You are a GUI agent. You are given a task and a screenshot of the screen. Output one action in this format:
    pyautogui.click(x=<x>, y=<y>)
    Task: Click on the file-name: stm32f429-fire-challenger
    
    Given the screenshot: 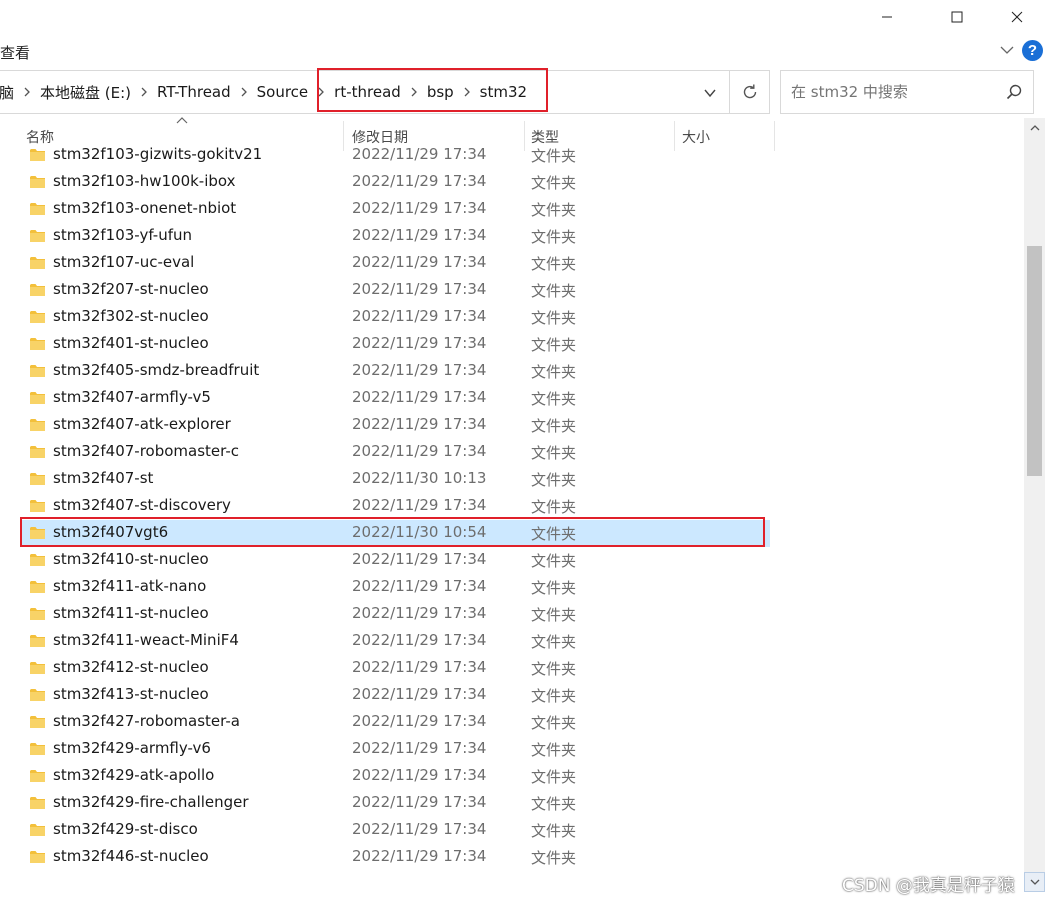 What is the action you would take?
    pyautogui.click(x=151, y=802)
    